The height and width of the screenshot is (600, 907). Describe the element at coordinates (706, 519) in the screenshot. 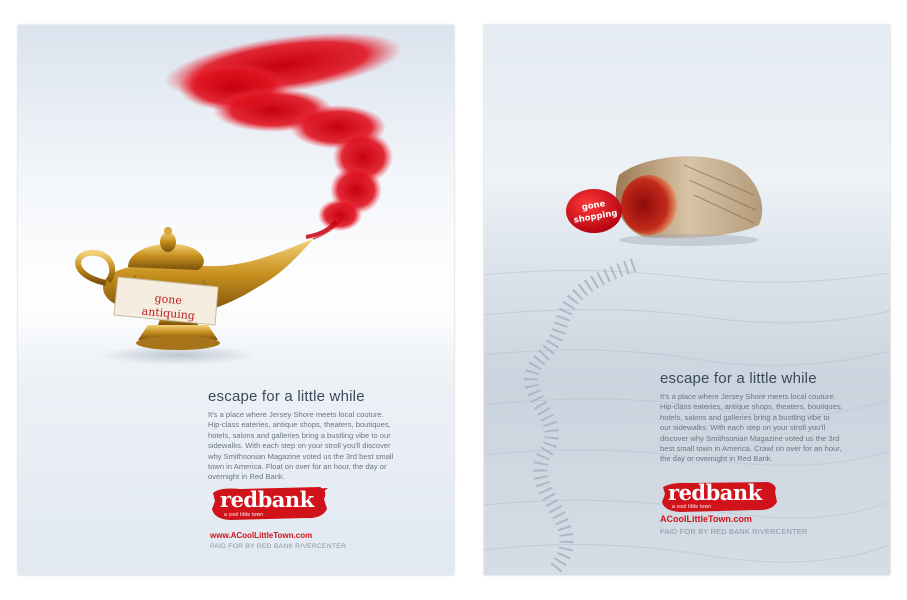

I see `website-link: ACoolLittleTown.com` at that location.